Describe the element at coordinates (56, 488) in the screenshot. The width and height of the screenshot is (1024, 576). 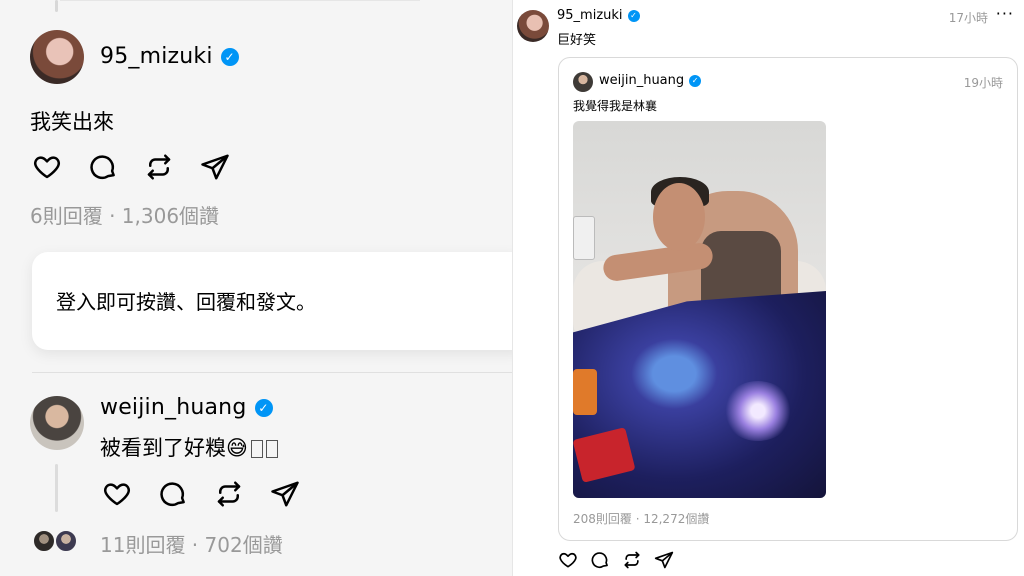
I see `thread-connector` at that location.